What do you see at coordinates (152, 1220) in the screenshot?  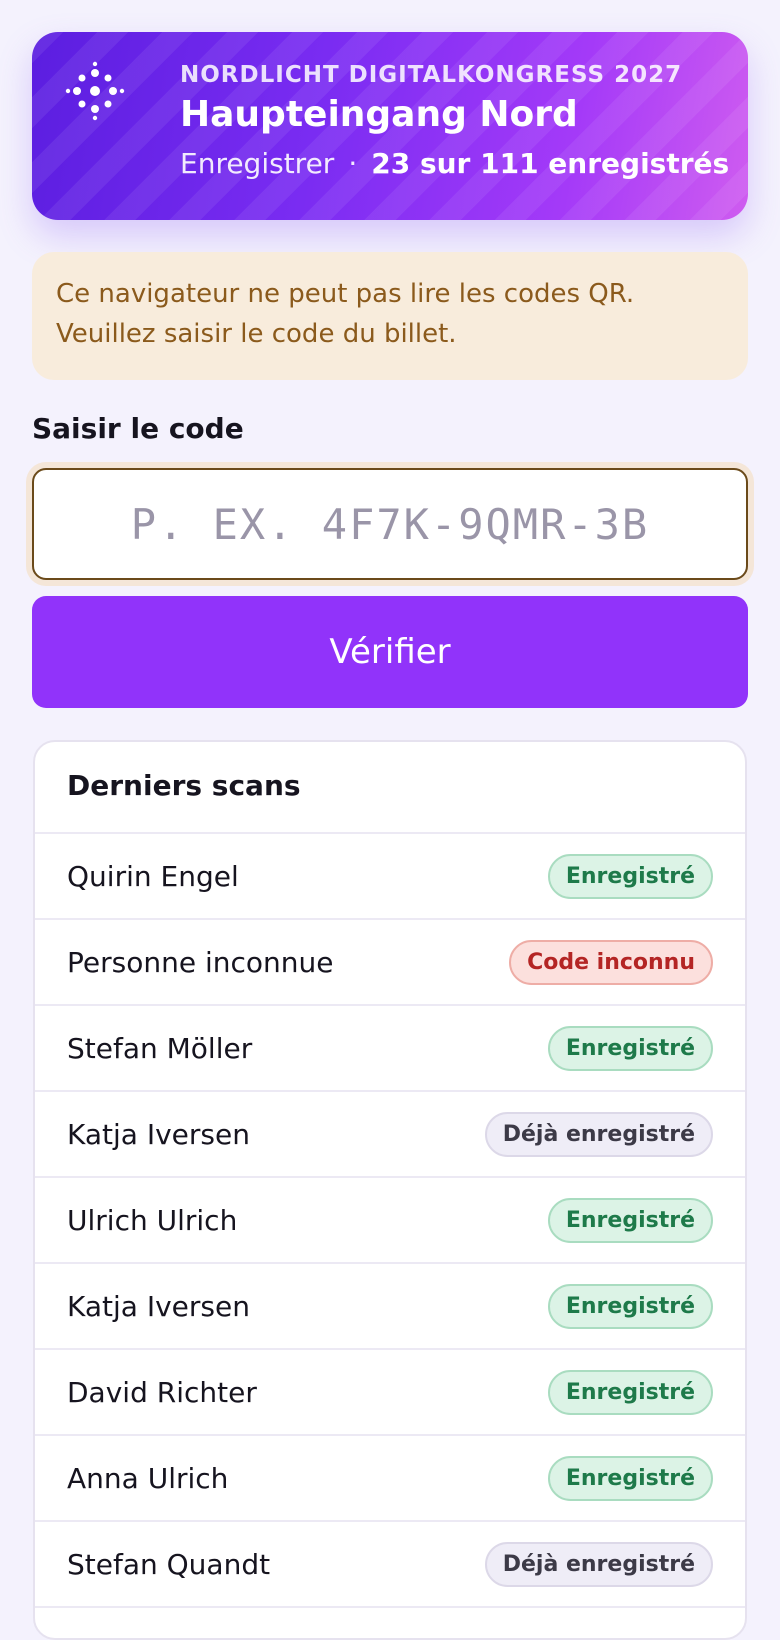 I see `scan-attendee-name: Ulrich Ulrich` at bounding box center [152, 1220].